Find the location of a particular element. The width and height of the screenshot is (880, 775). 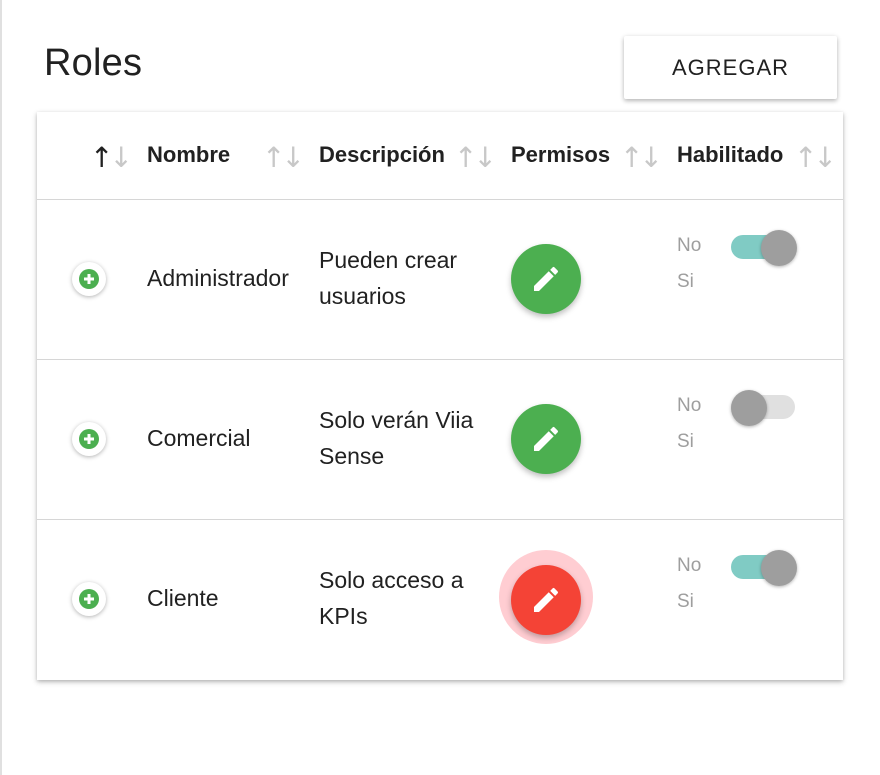

role-description: Solo acceso a KPIs is located at coordinates (391, 598).